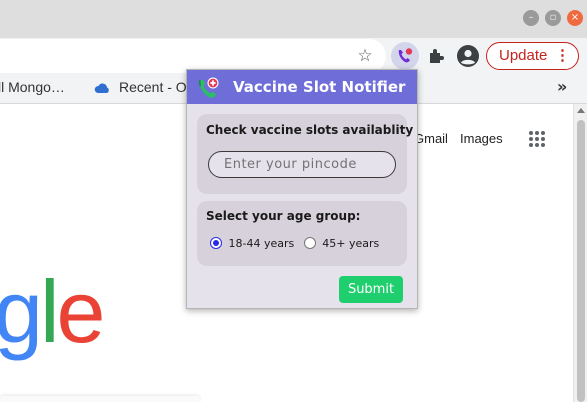 The width and height of the screenshot is (587, 402). What do you see at coordinates (523, 55) in the screenshot?
I see `update-label: Update` at bounding box center [523, 55].